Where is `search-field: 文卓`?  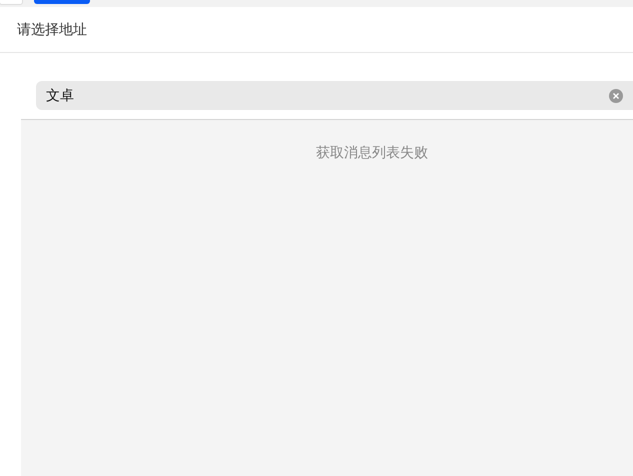
search-field: 文卓 is located at coordinates (334, 95).